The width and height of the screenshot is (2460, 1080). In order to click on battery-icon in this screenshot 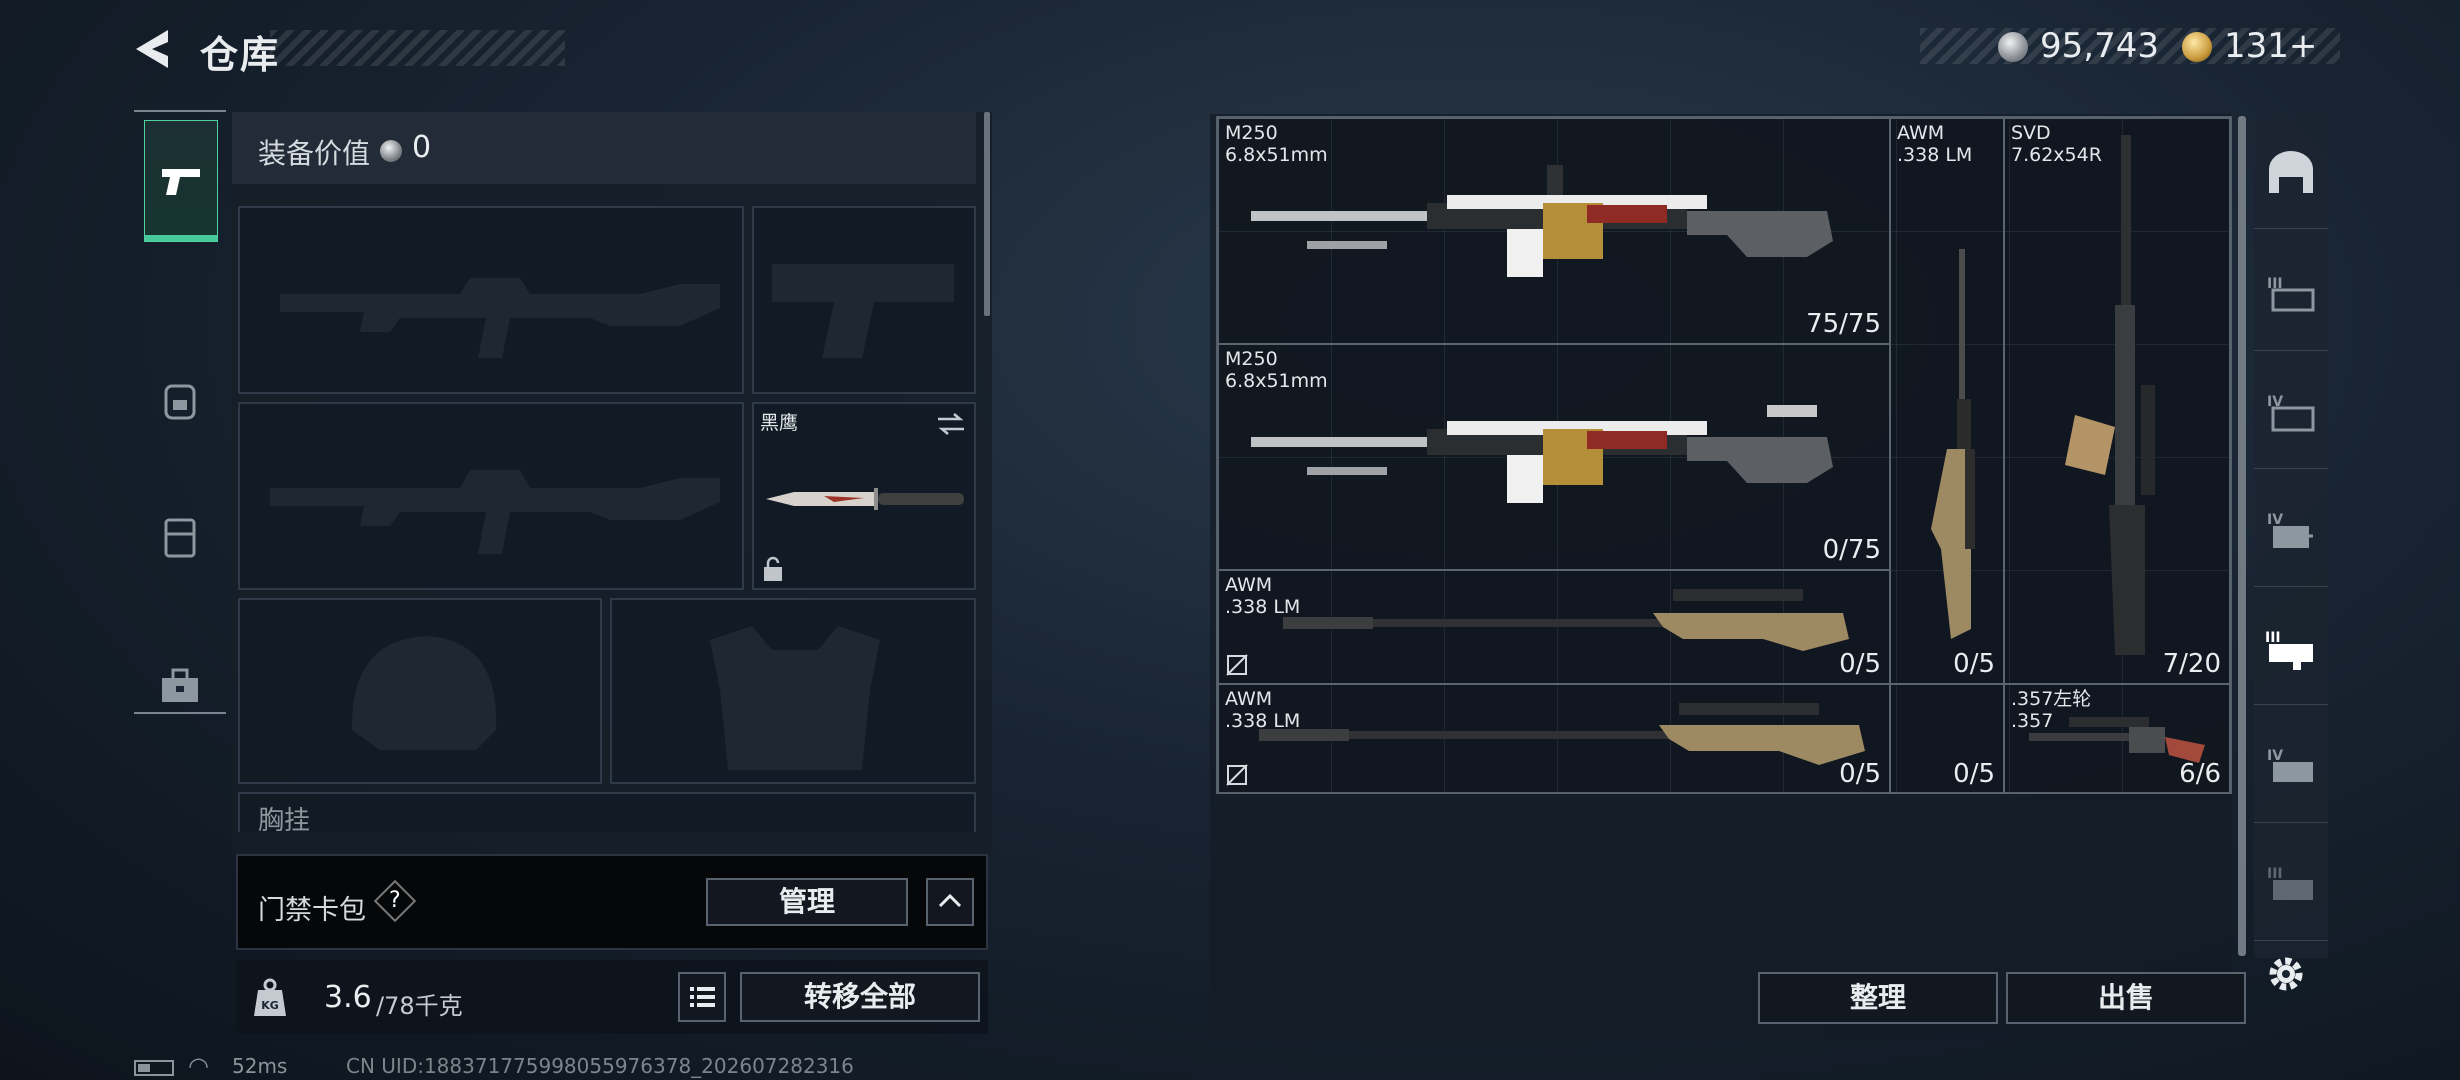, I will do `click(154, 1068)`.